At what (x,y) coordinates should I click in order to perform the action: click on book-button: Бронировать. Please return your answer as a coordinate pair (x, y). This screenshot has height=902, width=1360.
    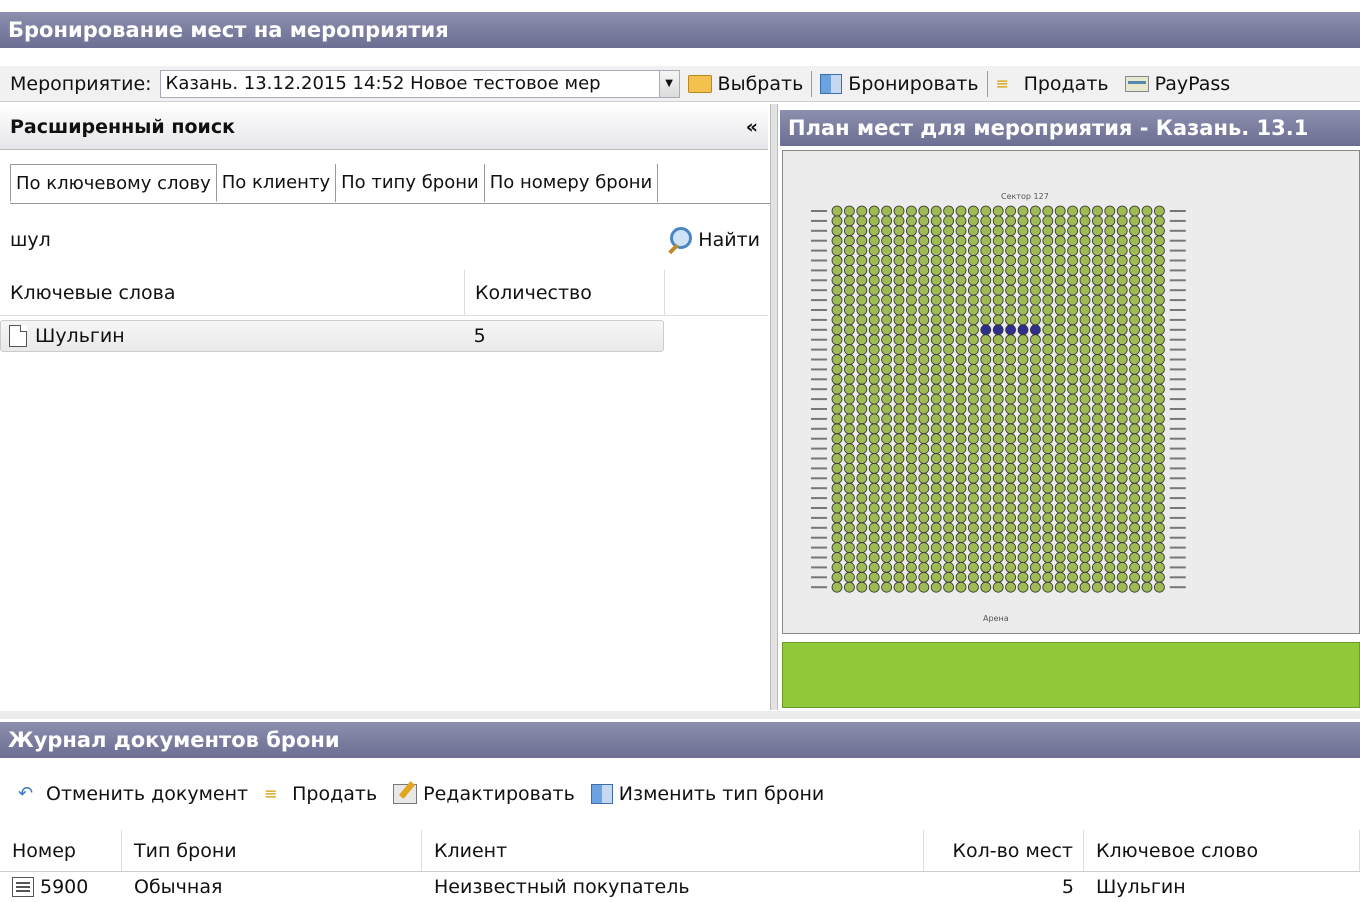
    Looking at the image, I should click on (899, 84).